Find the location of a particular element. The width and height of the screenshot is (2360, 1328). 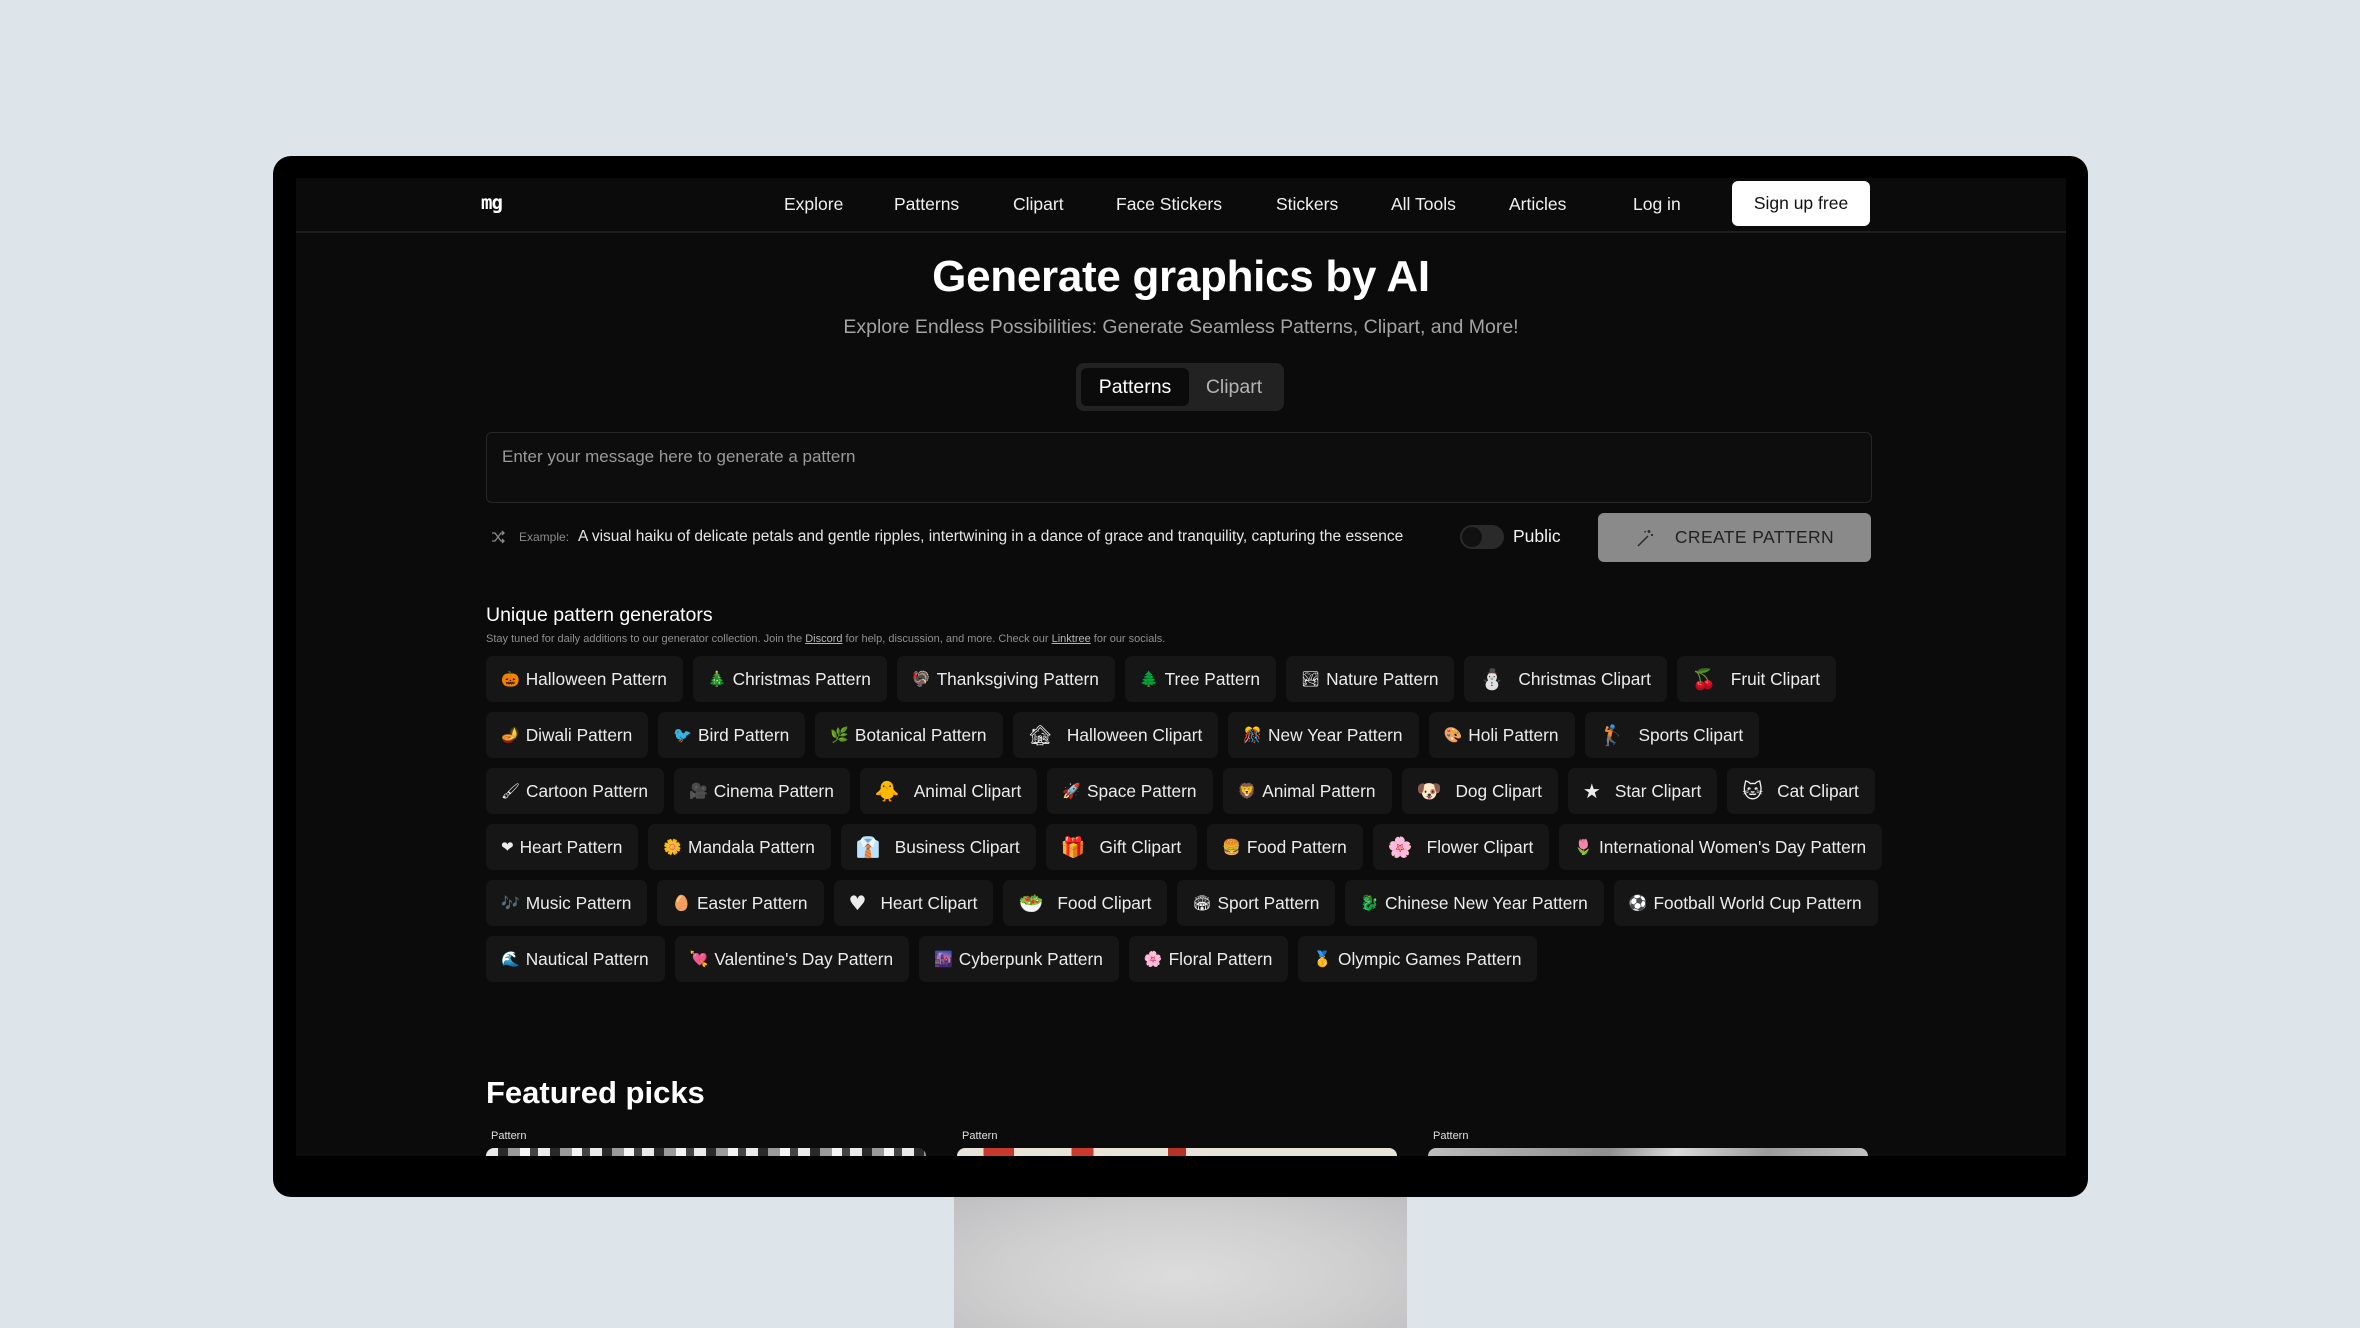

chinese-new-year-pattern-icon: 🐉 is located at coordinates (1370, 903).